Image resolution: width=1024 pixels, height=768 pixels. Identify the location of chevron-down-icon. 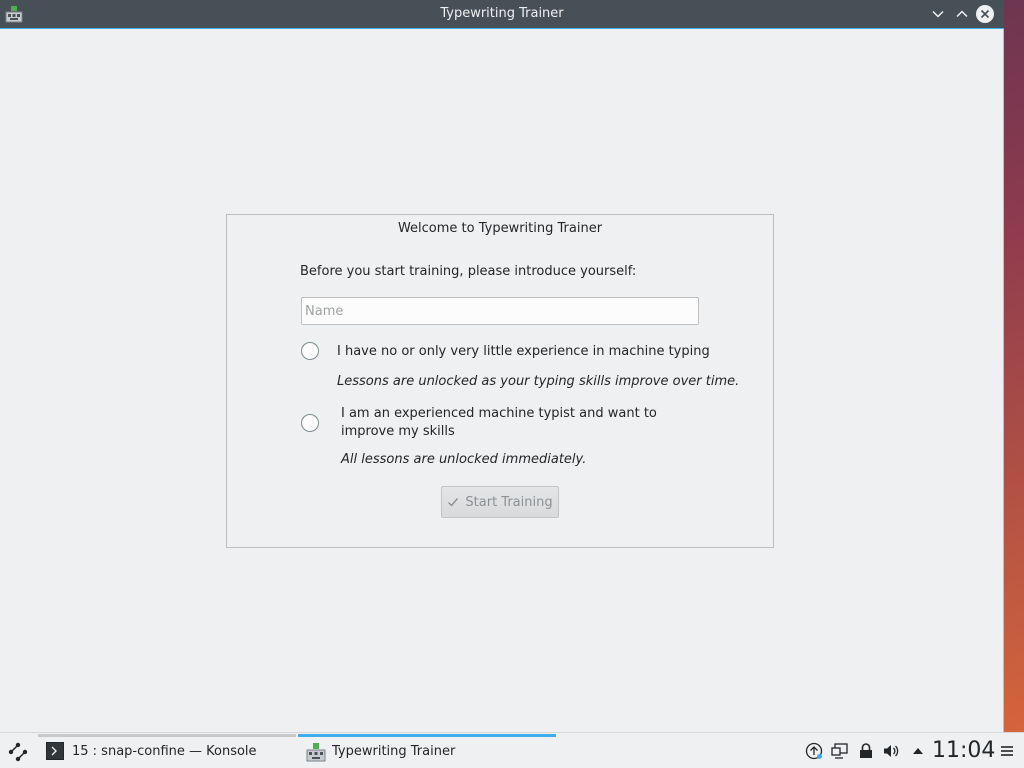
(938, 14).